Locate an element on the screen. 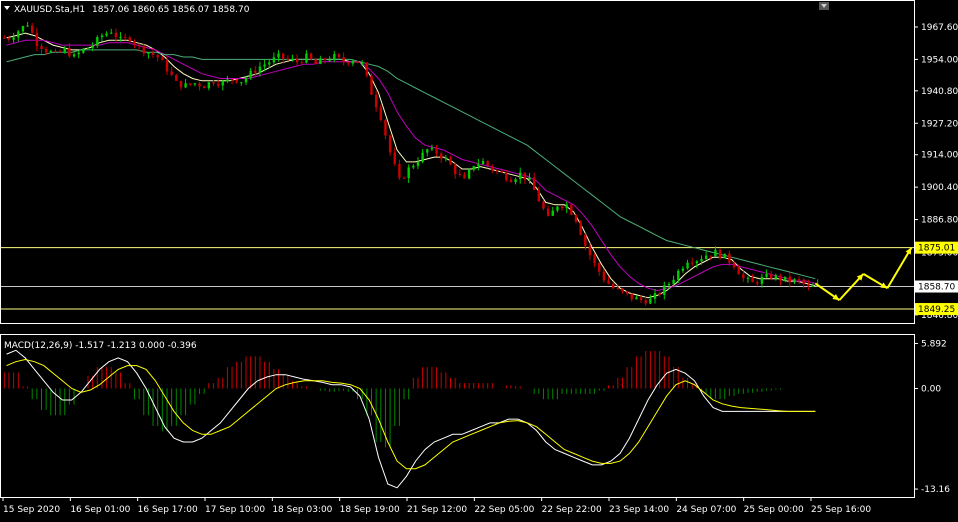 The image size is (958, 522). projection-arrows is located at coordinates (863, 274).